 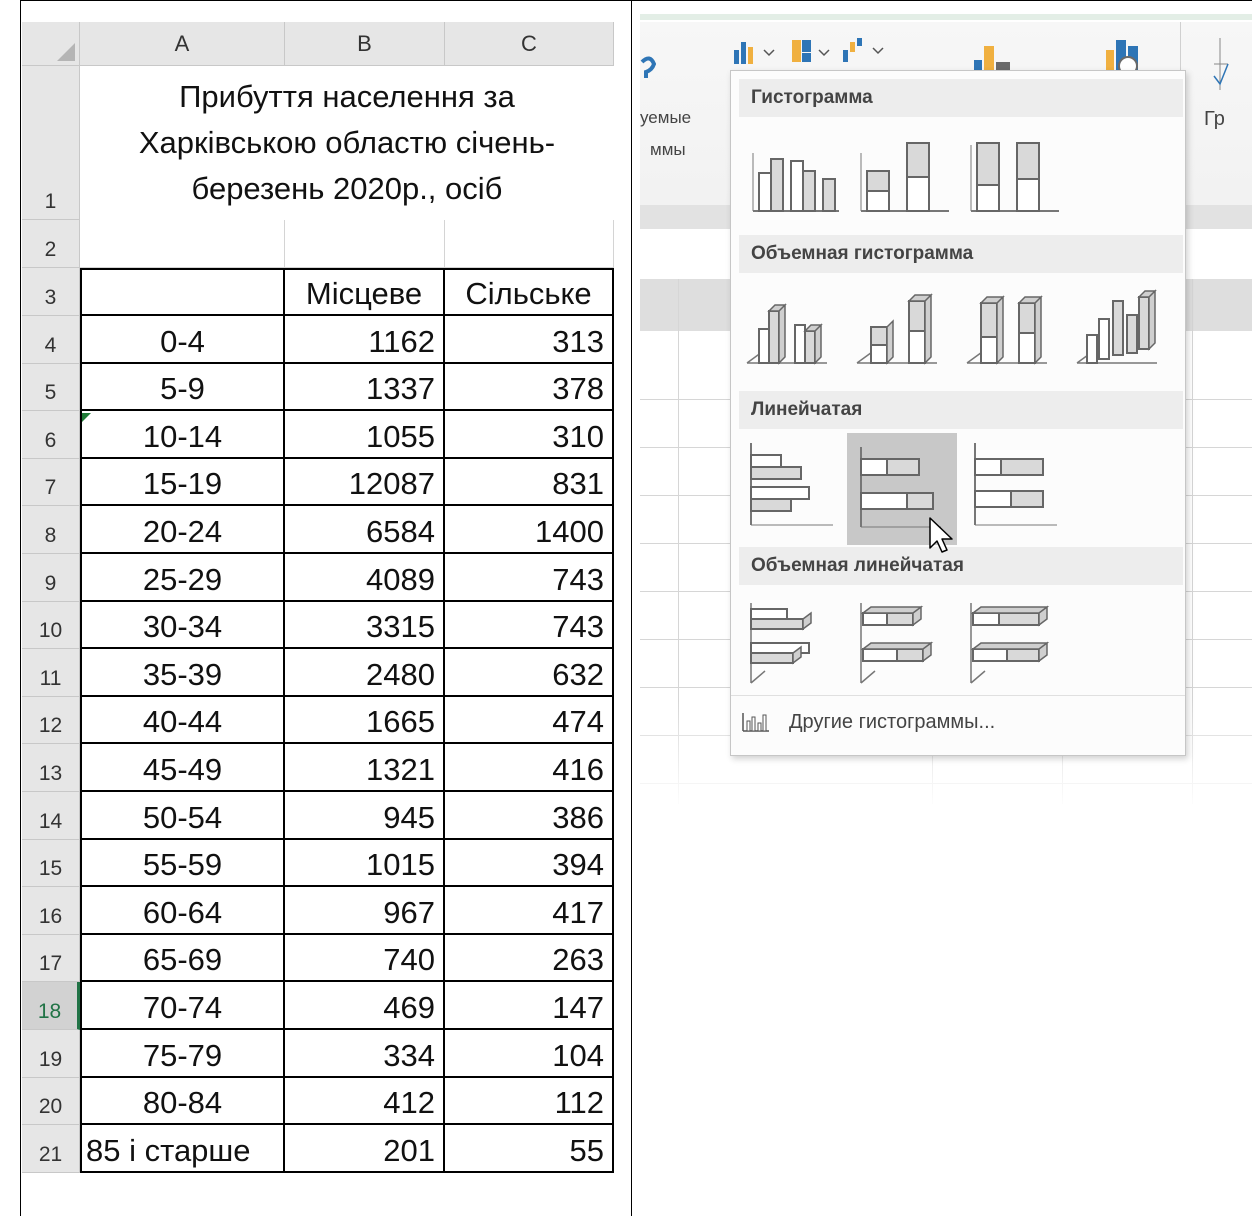 I want to click on cell-b11: 2480, so click(x=365, y=673).